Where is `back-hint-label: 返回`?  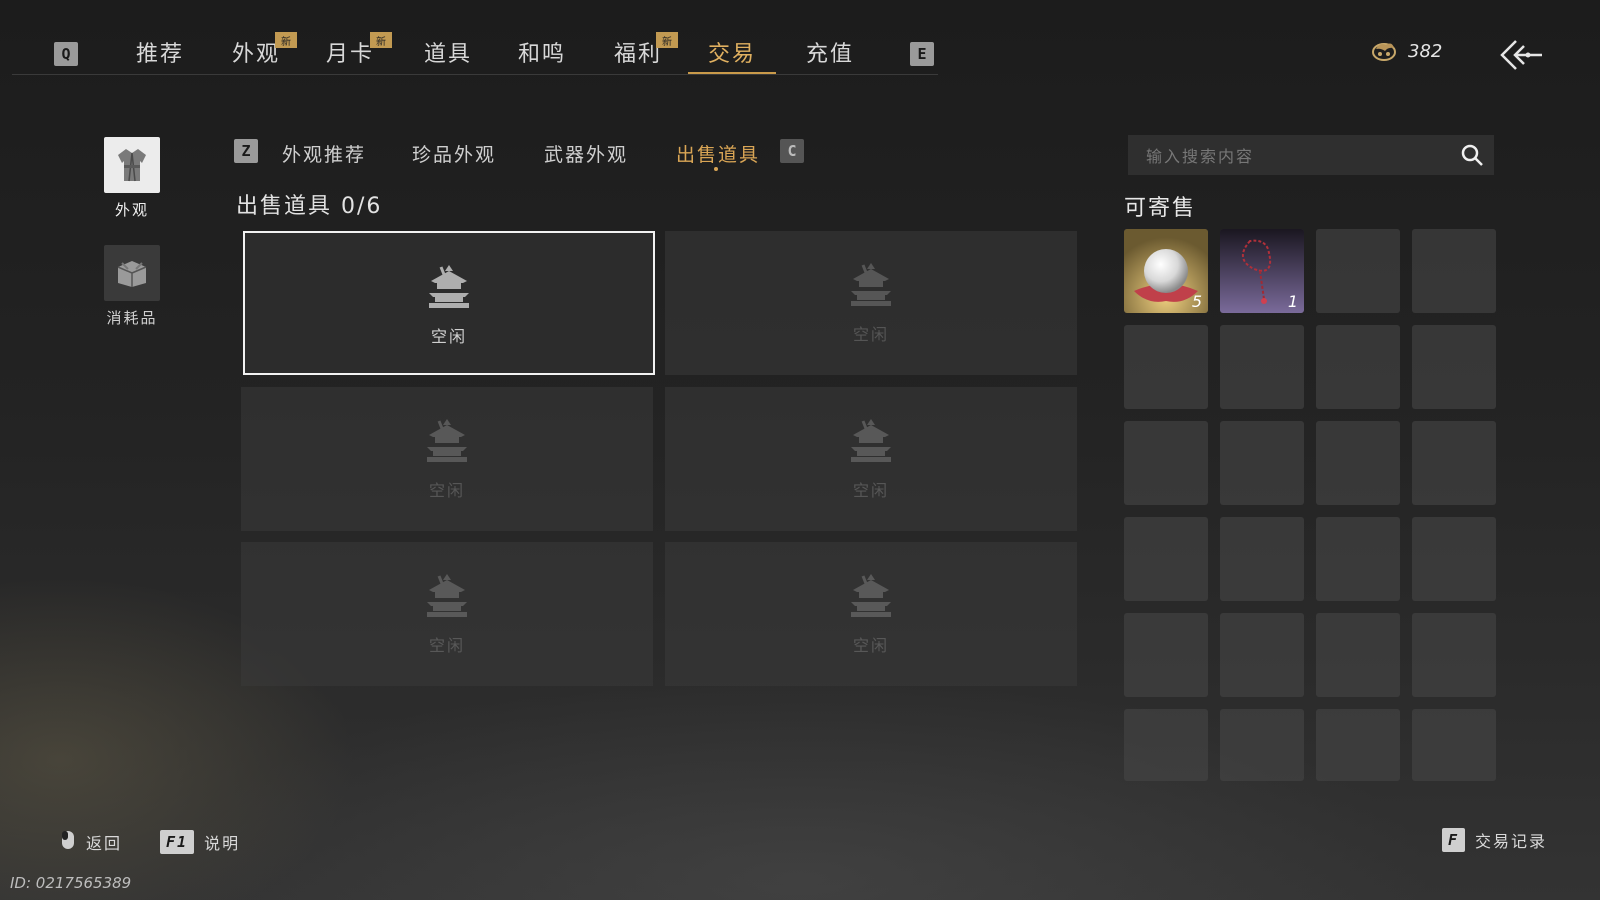
back-hint-label: 返回 is located at coordinates (104, 842).